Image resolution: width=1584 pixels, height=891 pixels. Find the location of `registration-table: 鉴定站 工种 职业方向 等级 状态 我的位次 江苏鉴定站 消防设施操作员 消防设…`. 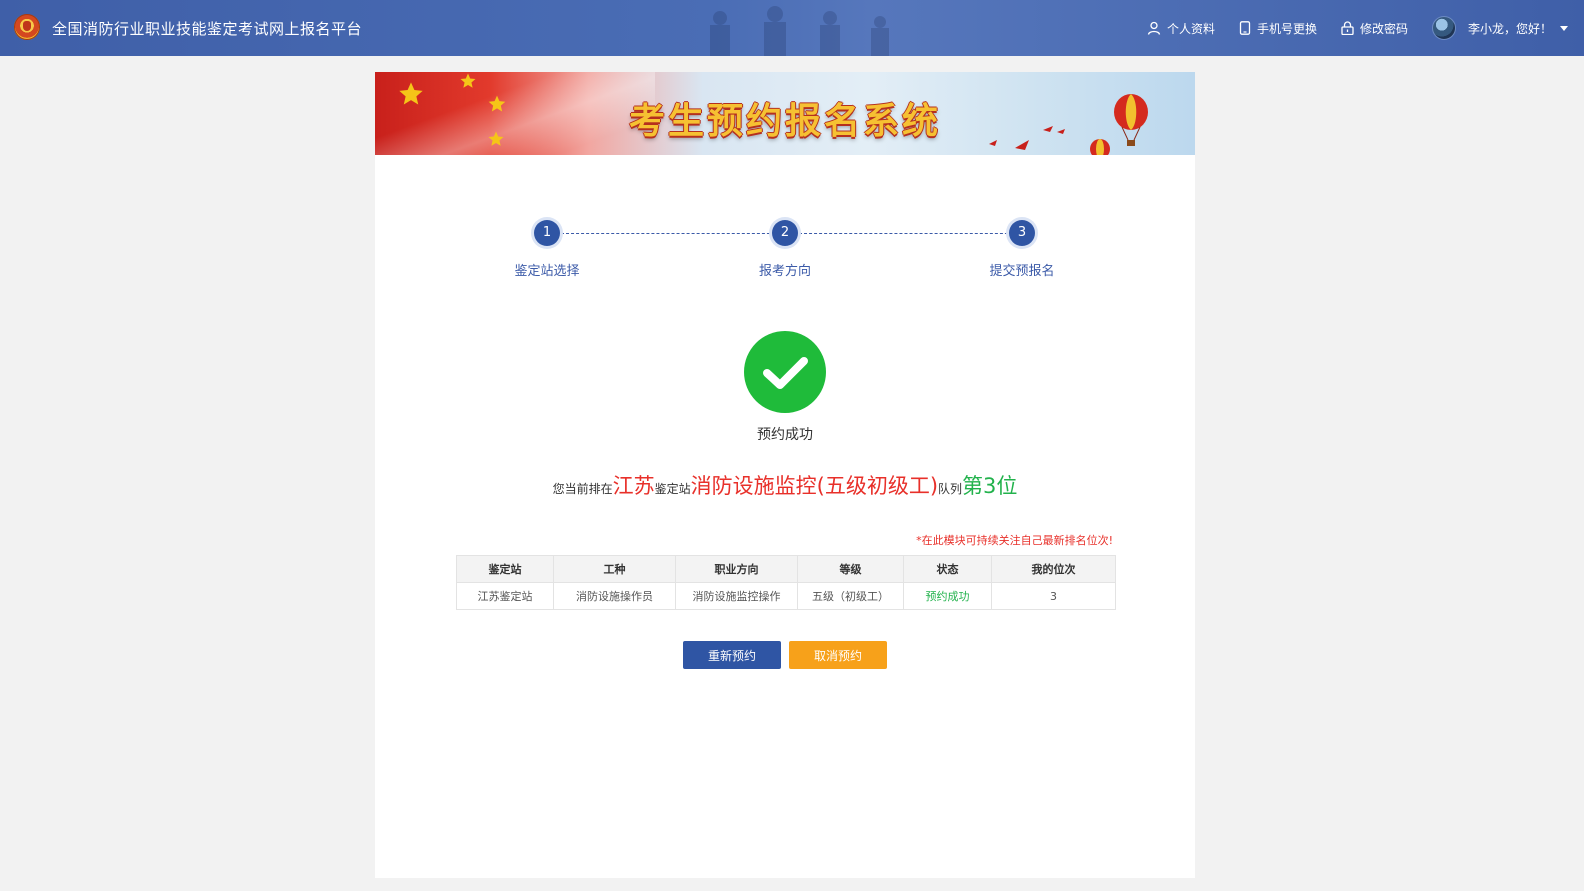

registration-table: 鉴定站 工种 职业方向 等级 状态 我的位次 江苏鉴定站 消防设施操作员 消防设… is located at coordinates (786, 582).